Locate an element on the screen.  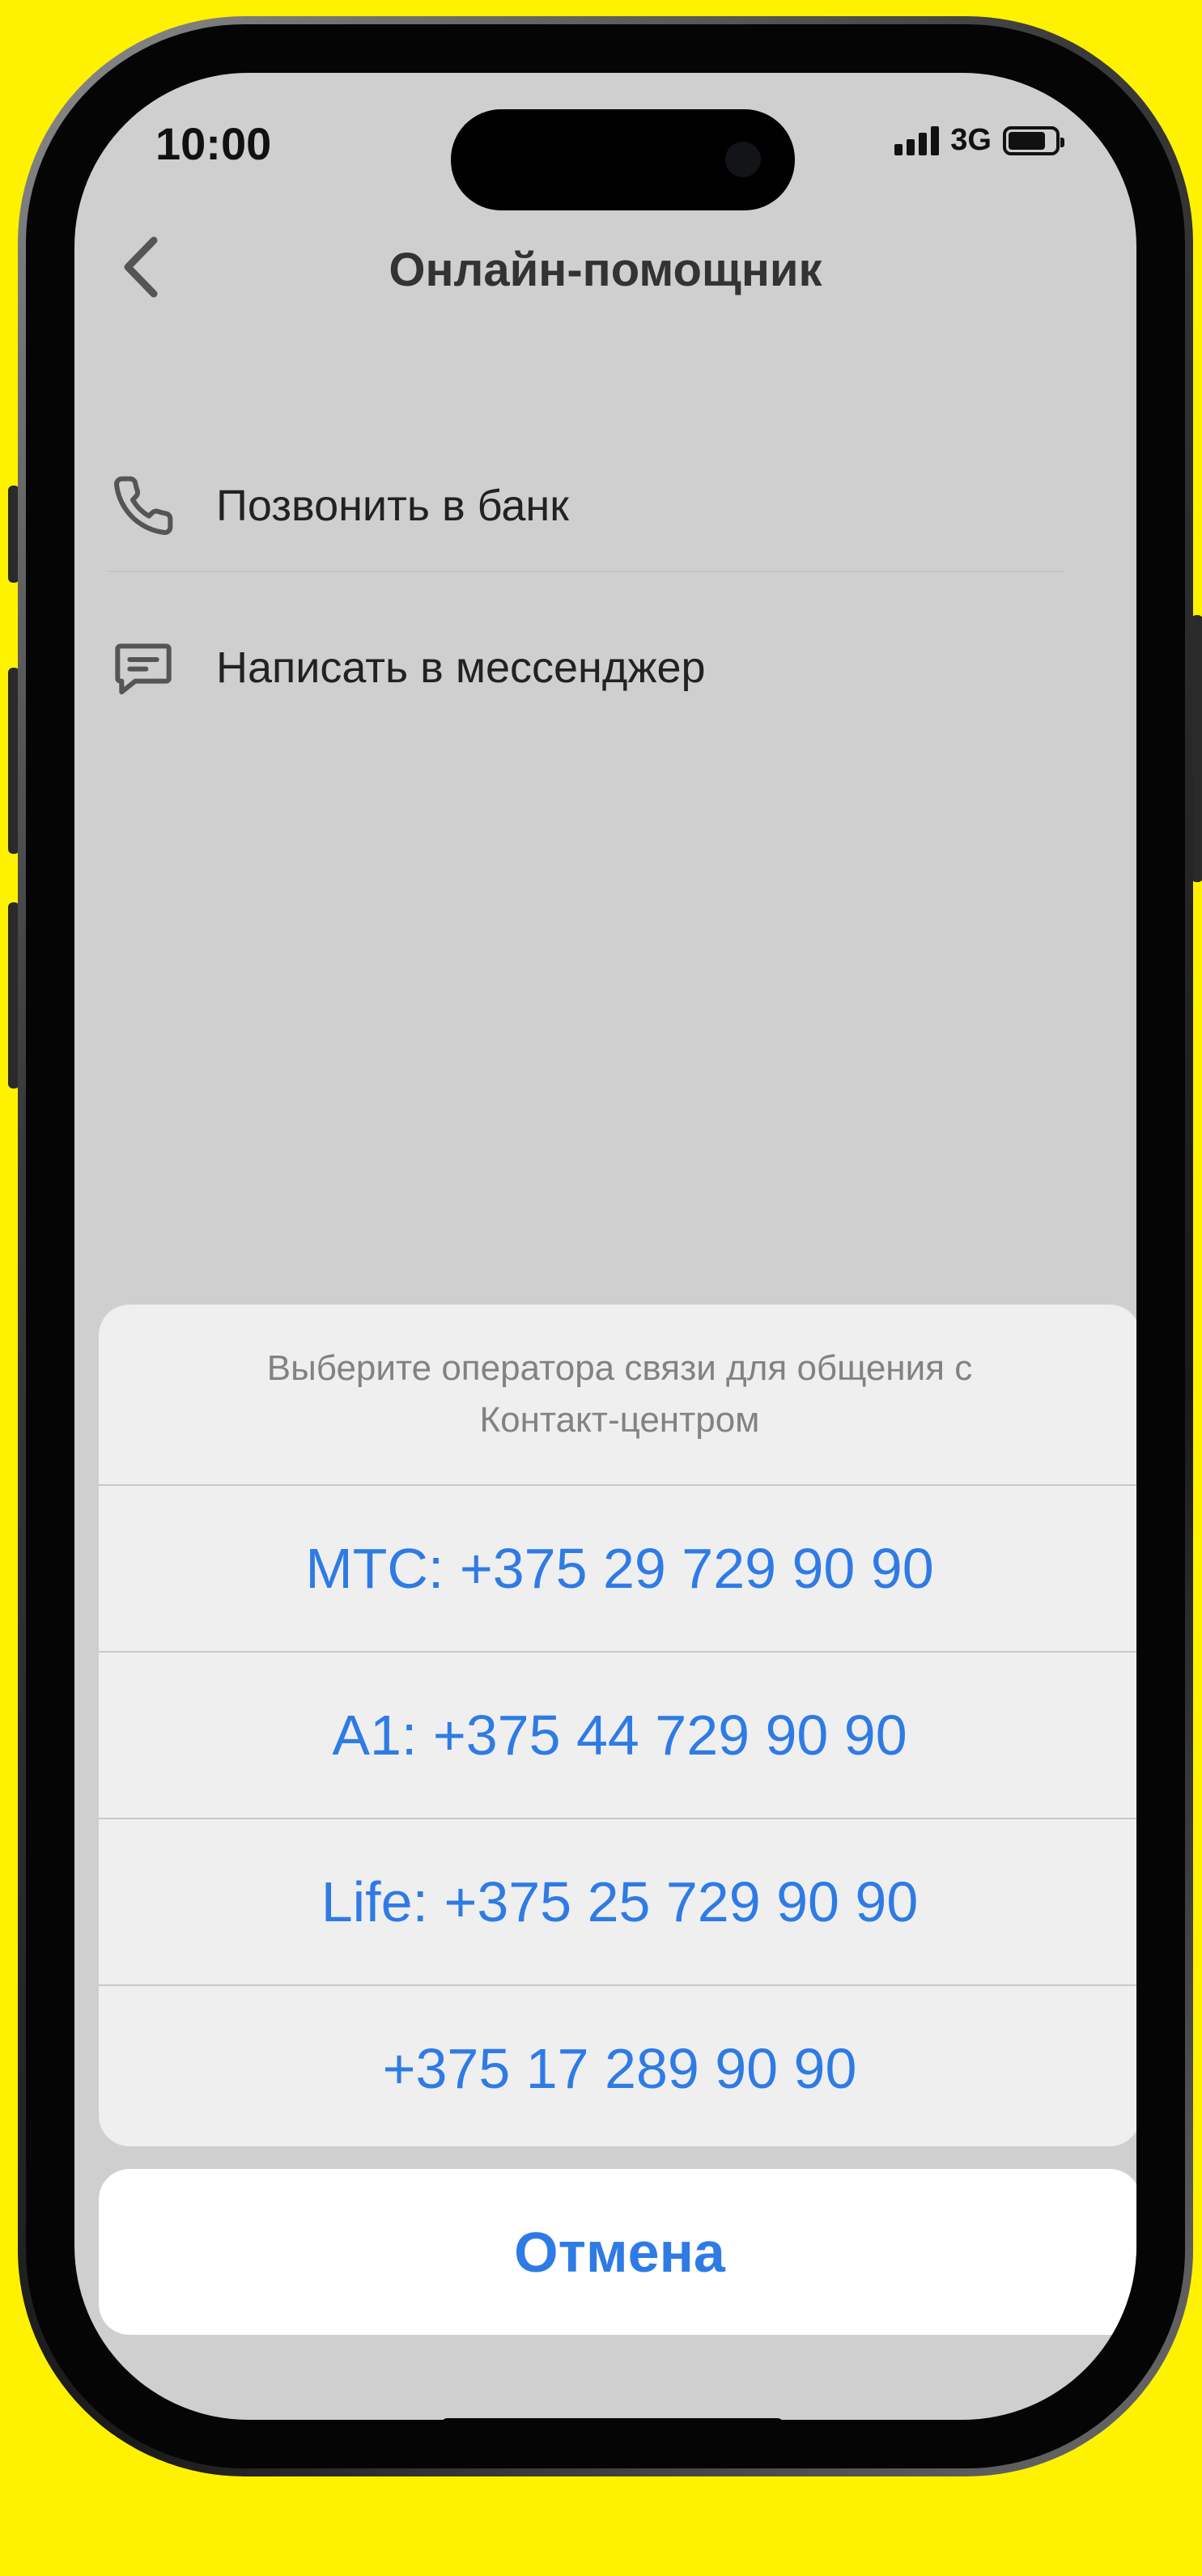
phone-icon is located at coordinates (143, 505).